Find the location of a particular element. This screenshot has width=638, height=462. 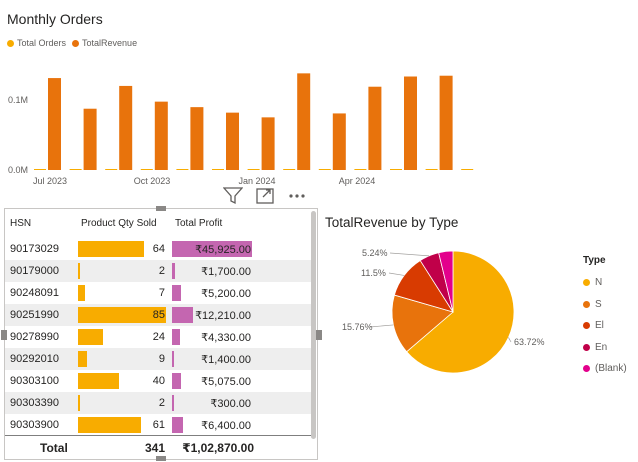

column-header-profit: Total Profit is located at coordinates (213, 223).